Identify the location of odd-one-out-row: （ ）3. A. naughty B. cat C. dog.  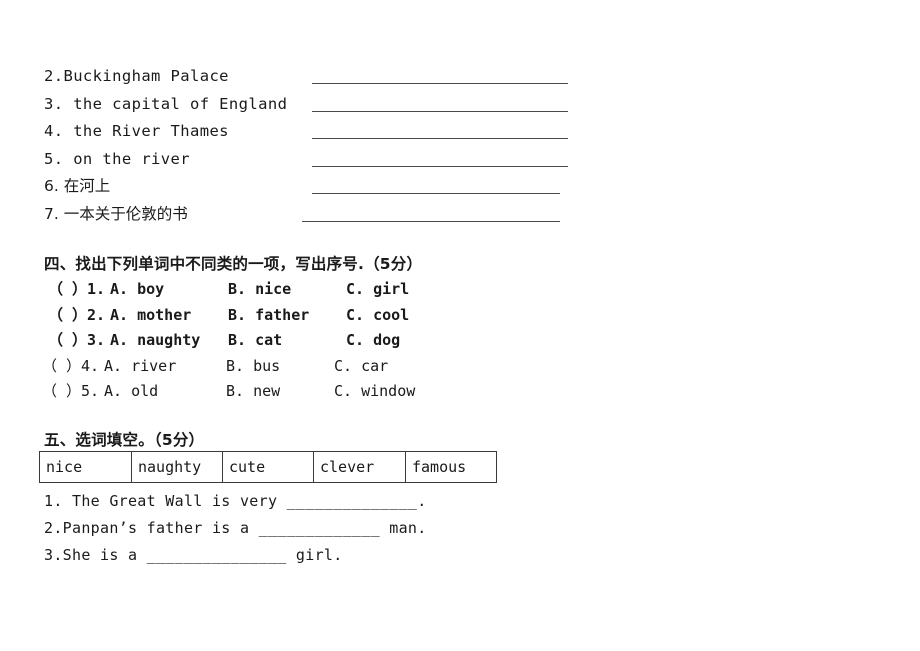
(268, 342).